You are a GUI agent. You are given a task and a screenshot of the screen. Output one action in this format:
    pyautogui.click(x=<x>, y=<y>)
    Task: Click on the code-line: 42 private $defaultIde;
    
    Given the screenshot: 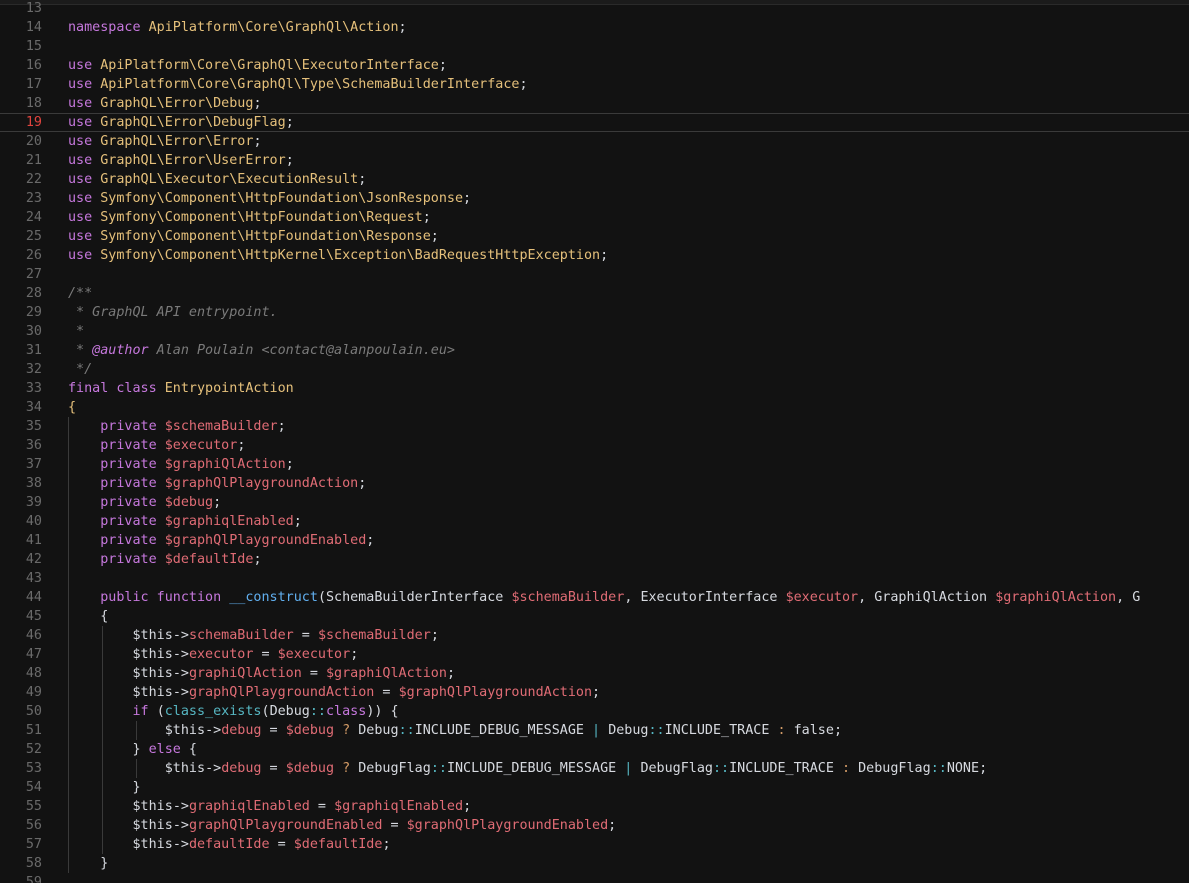 What is the action you would take?
    pyautogui.click(x=594, y=559)
    